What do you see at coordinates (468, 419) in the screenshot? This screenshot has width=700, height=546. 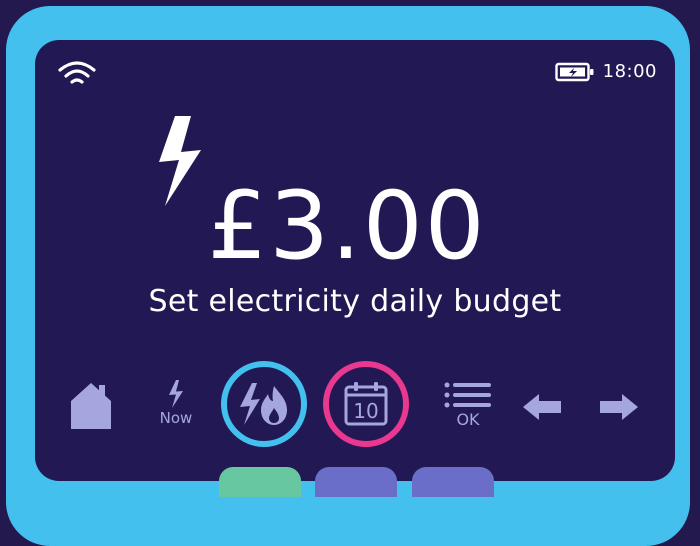 I see `ok-label: OK` at bounding box center [468, 419].